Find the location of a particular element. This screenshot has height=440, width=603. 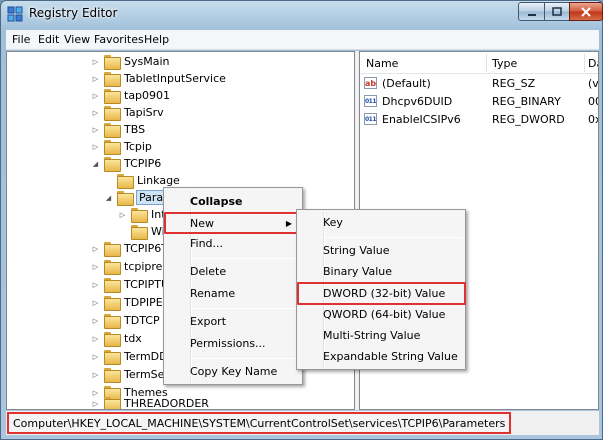

value-data: 00 is located at coordinates (593, 101).